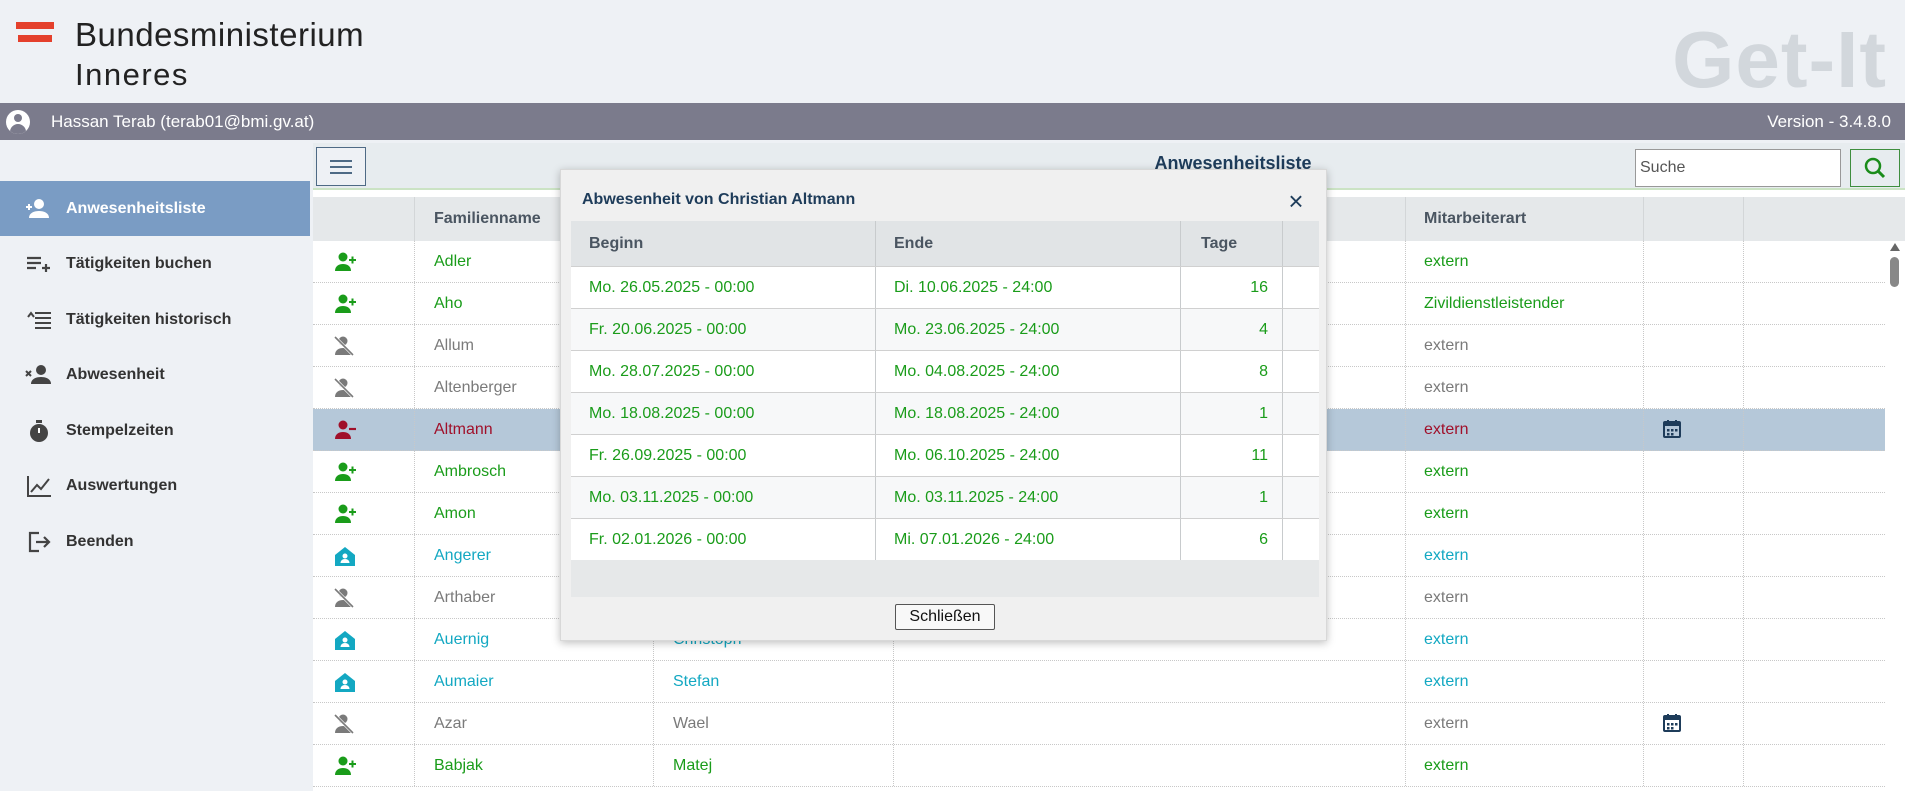 The image size is (1905, 791). I want to click on list-history-icon, so click(39, 320).